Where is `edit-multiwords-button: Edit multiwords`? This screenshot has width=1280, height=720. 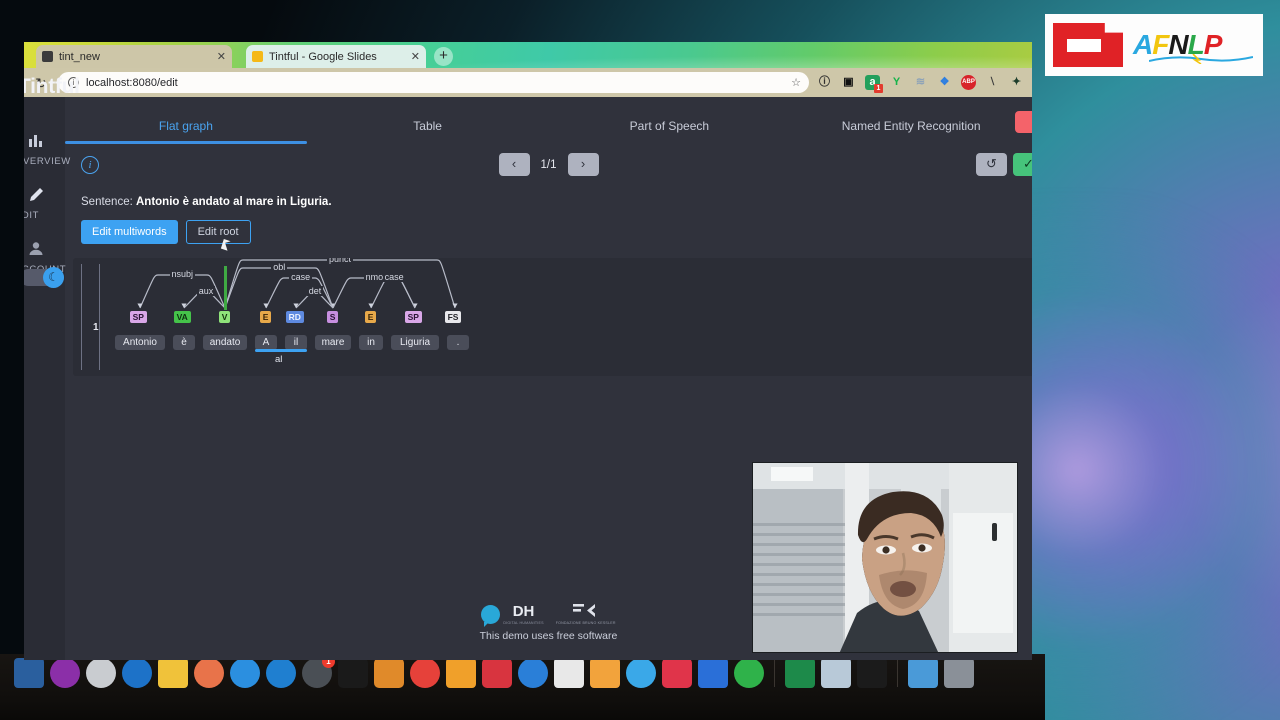 edit-multiwords-button: Edit multiwords is located at coordinates (129, 232).